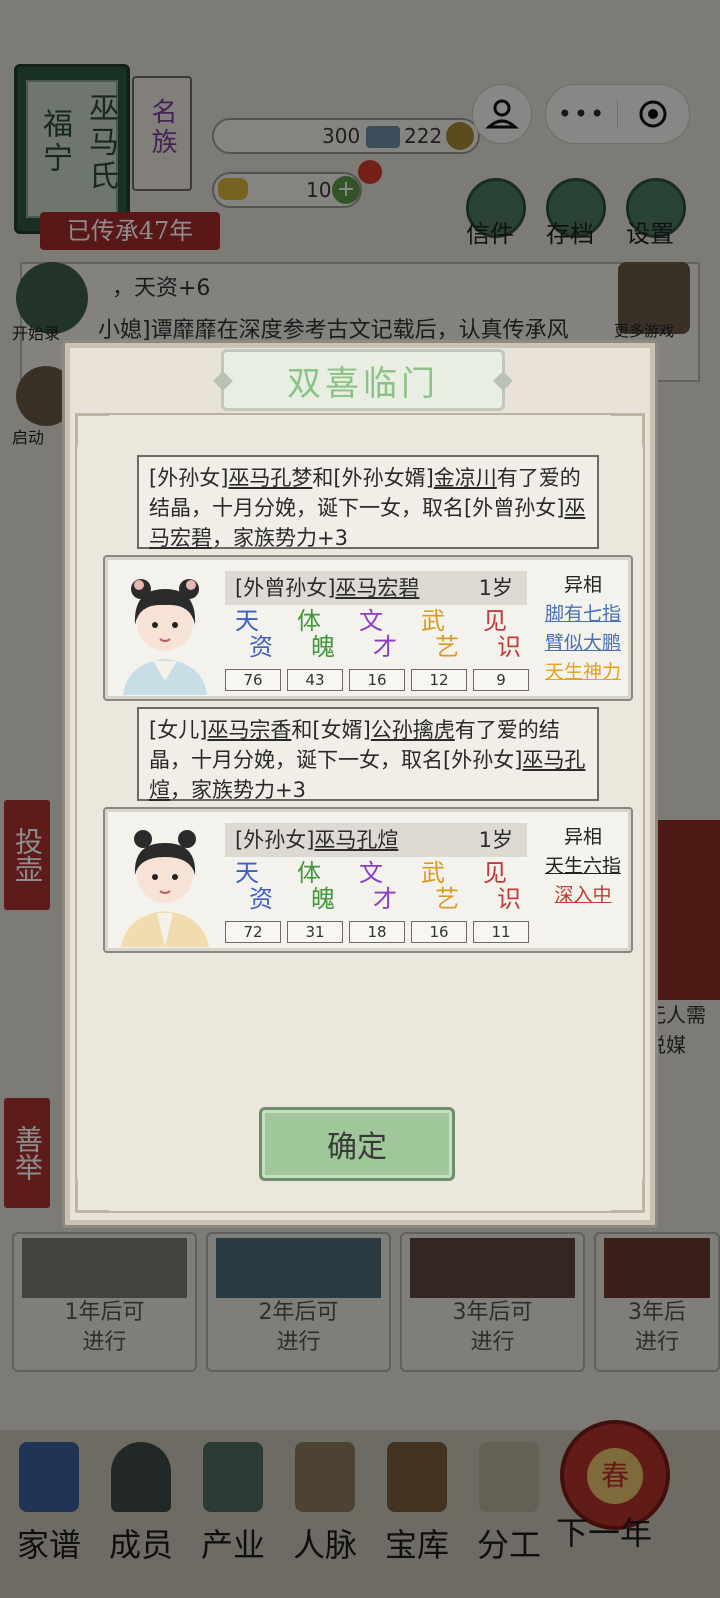 The height and width of the screenshot is (1598, 720). Describe the element at coordinates (439, 680) in the screenshot. I see `stat-value: 12` at that location.